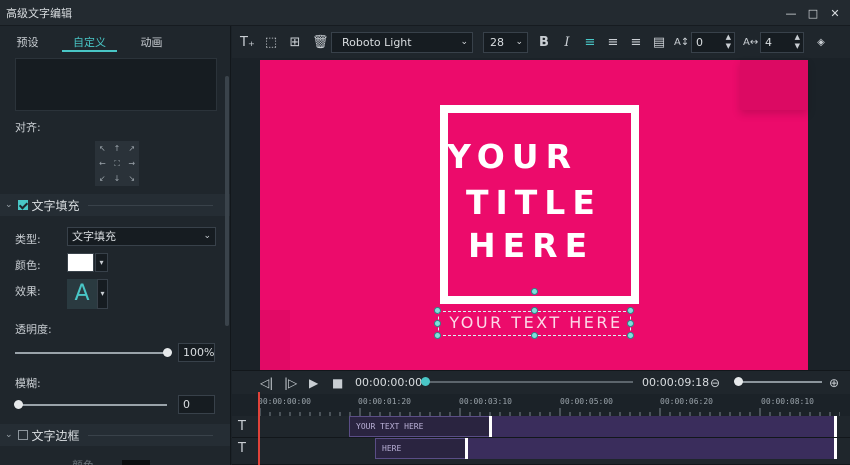 This screenshot has width=850, height=465. I want to click on ruler-label: 00:00:00:00, so click(284, 401).